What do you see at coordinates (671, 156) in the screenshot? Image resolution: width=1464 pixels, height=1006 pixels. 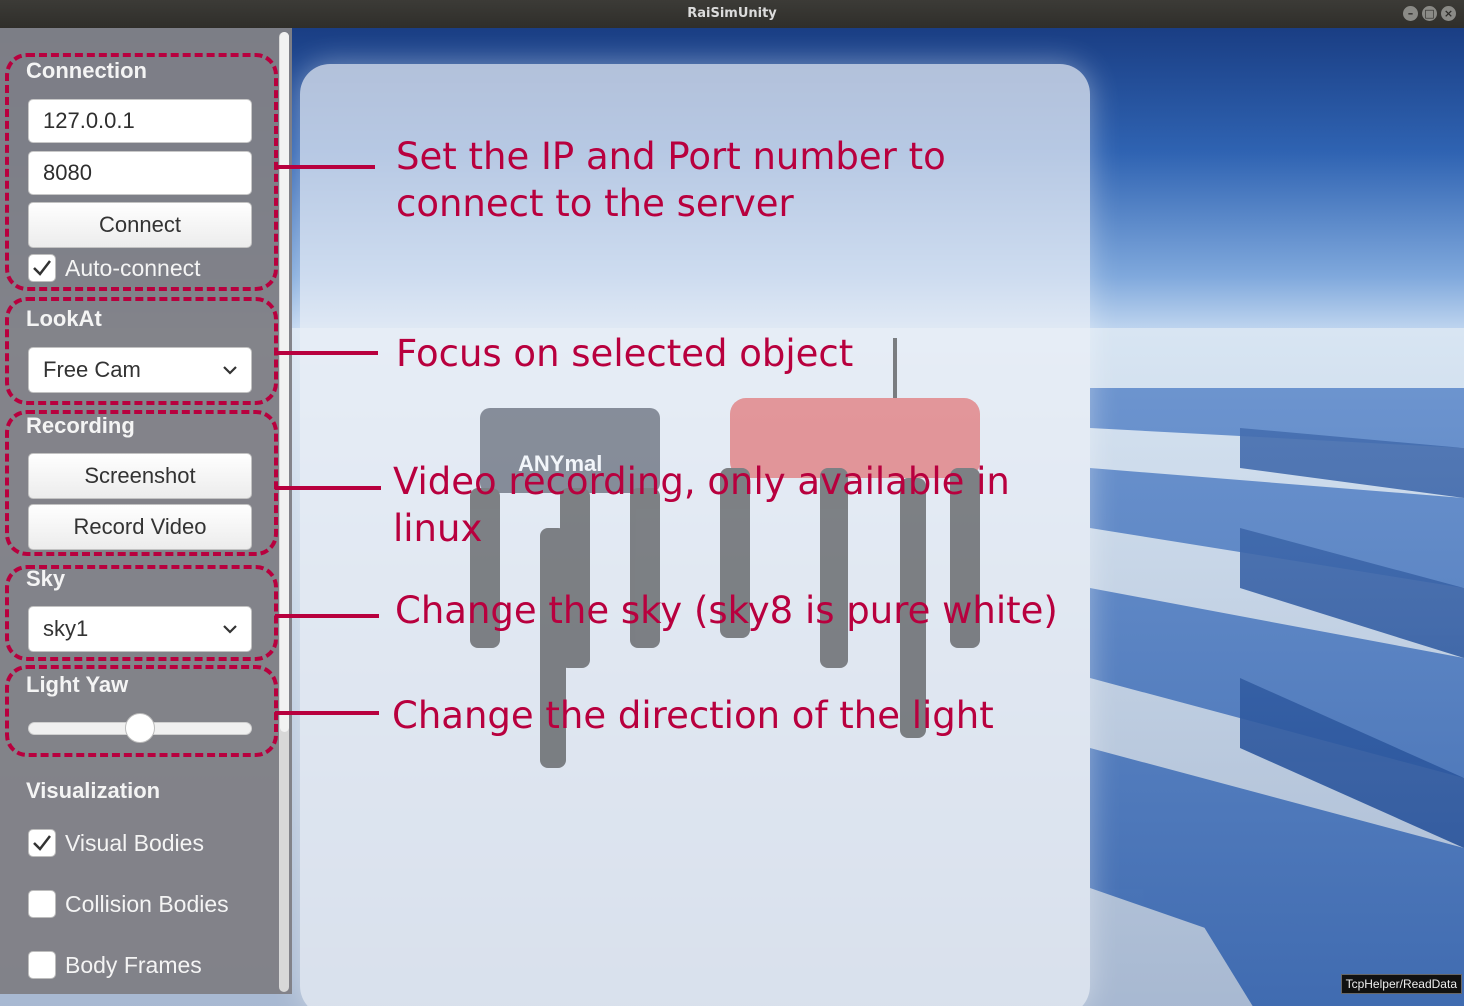 I see `connection-note-line1: Set the IP and Port number to` at bounding box center [671, 156].